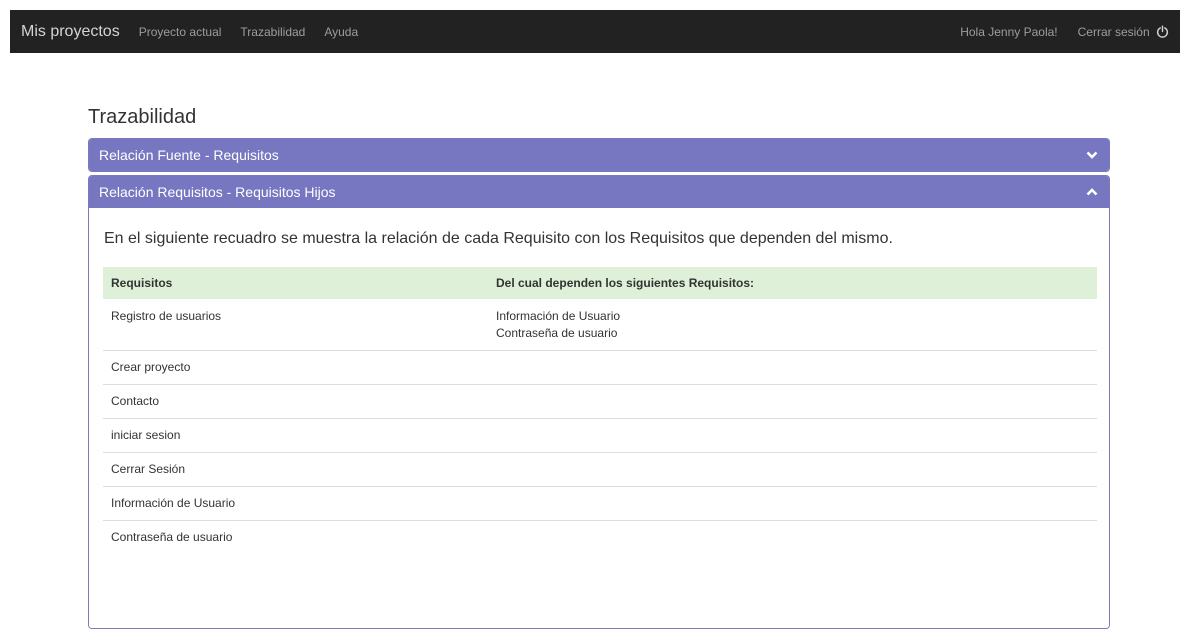  Describe the element at coordinates (272, 32) in the screenshot. I see `nav-link-trazabilidad: Trazabilidad` at that location.